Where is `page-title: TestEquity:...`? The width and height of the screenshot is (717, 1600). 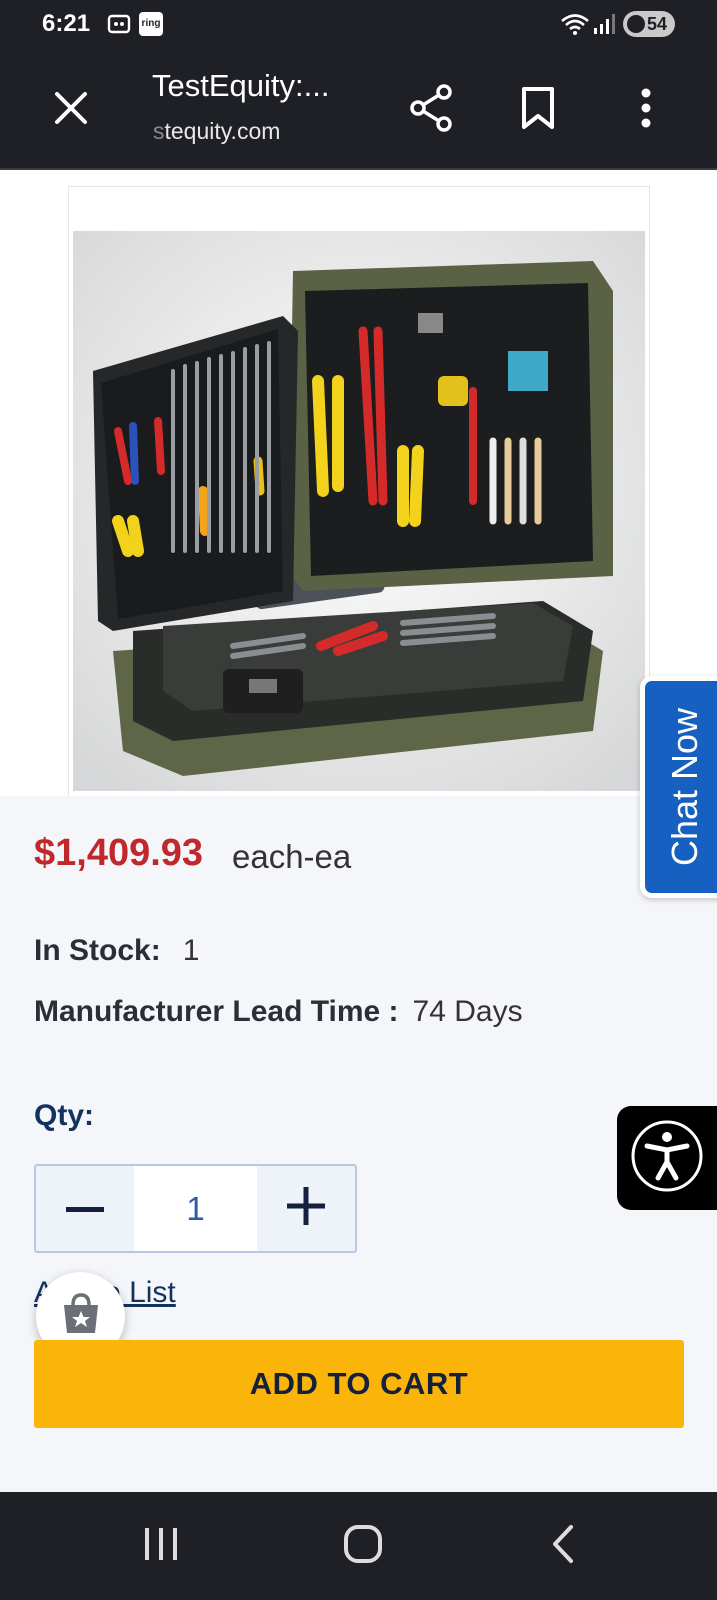 page-title: TestEquity:... is located at coordinates (241, 85).